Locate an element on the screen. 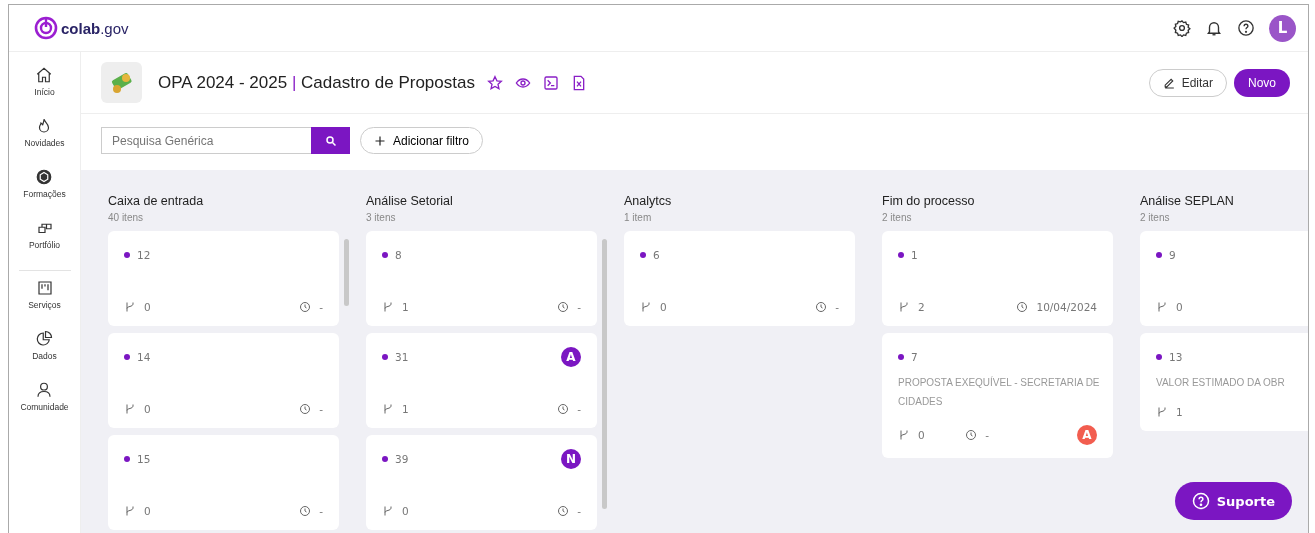  support-button: Suporte is located at coordinates (1233, 501).